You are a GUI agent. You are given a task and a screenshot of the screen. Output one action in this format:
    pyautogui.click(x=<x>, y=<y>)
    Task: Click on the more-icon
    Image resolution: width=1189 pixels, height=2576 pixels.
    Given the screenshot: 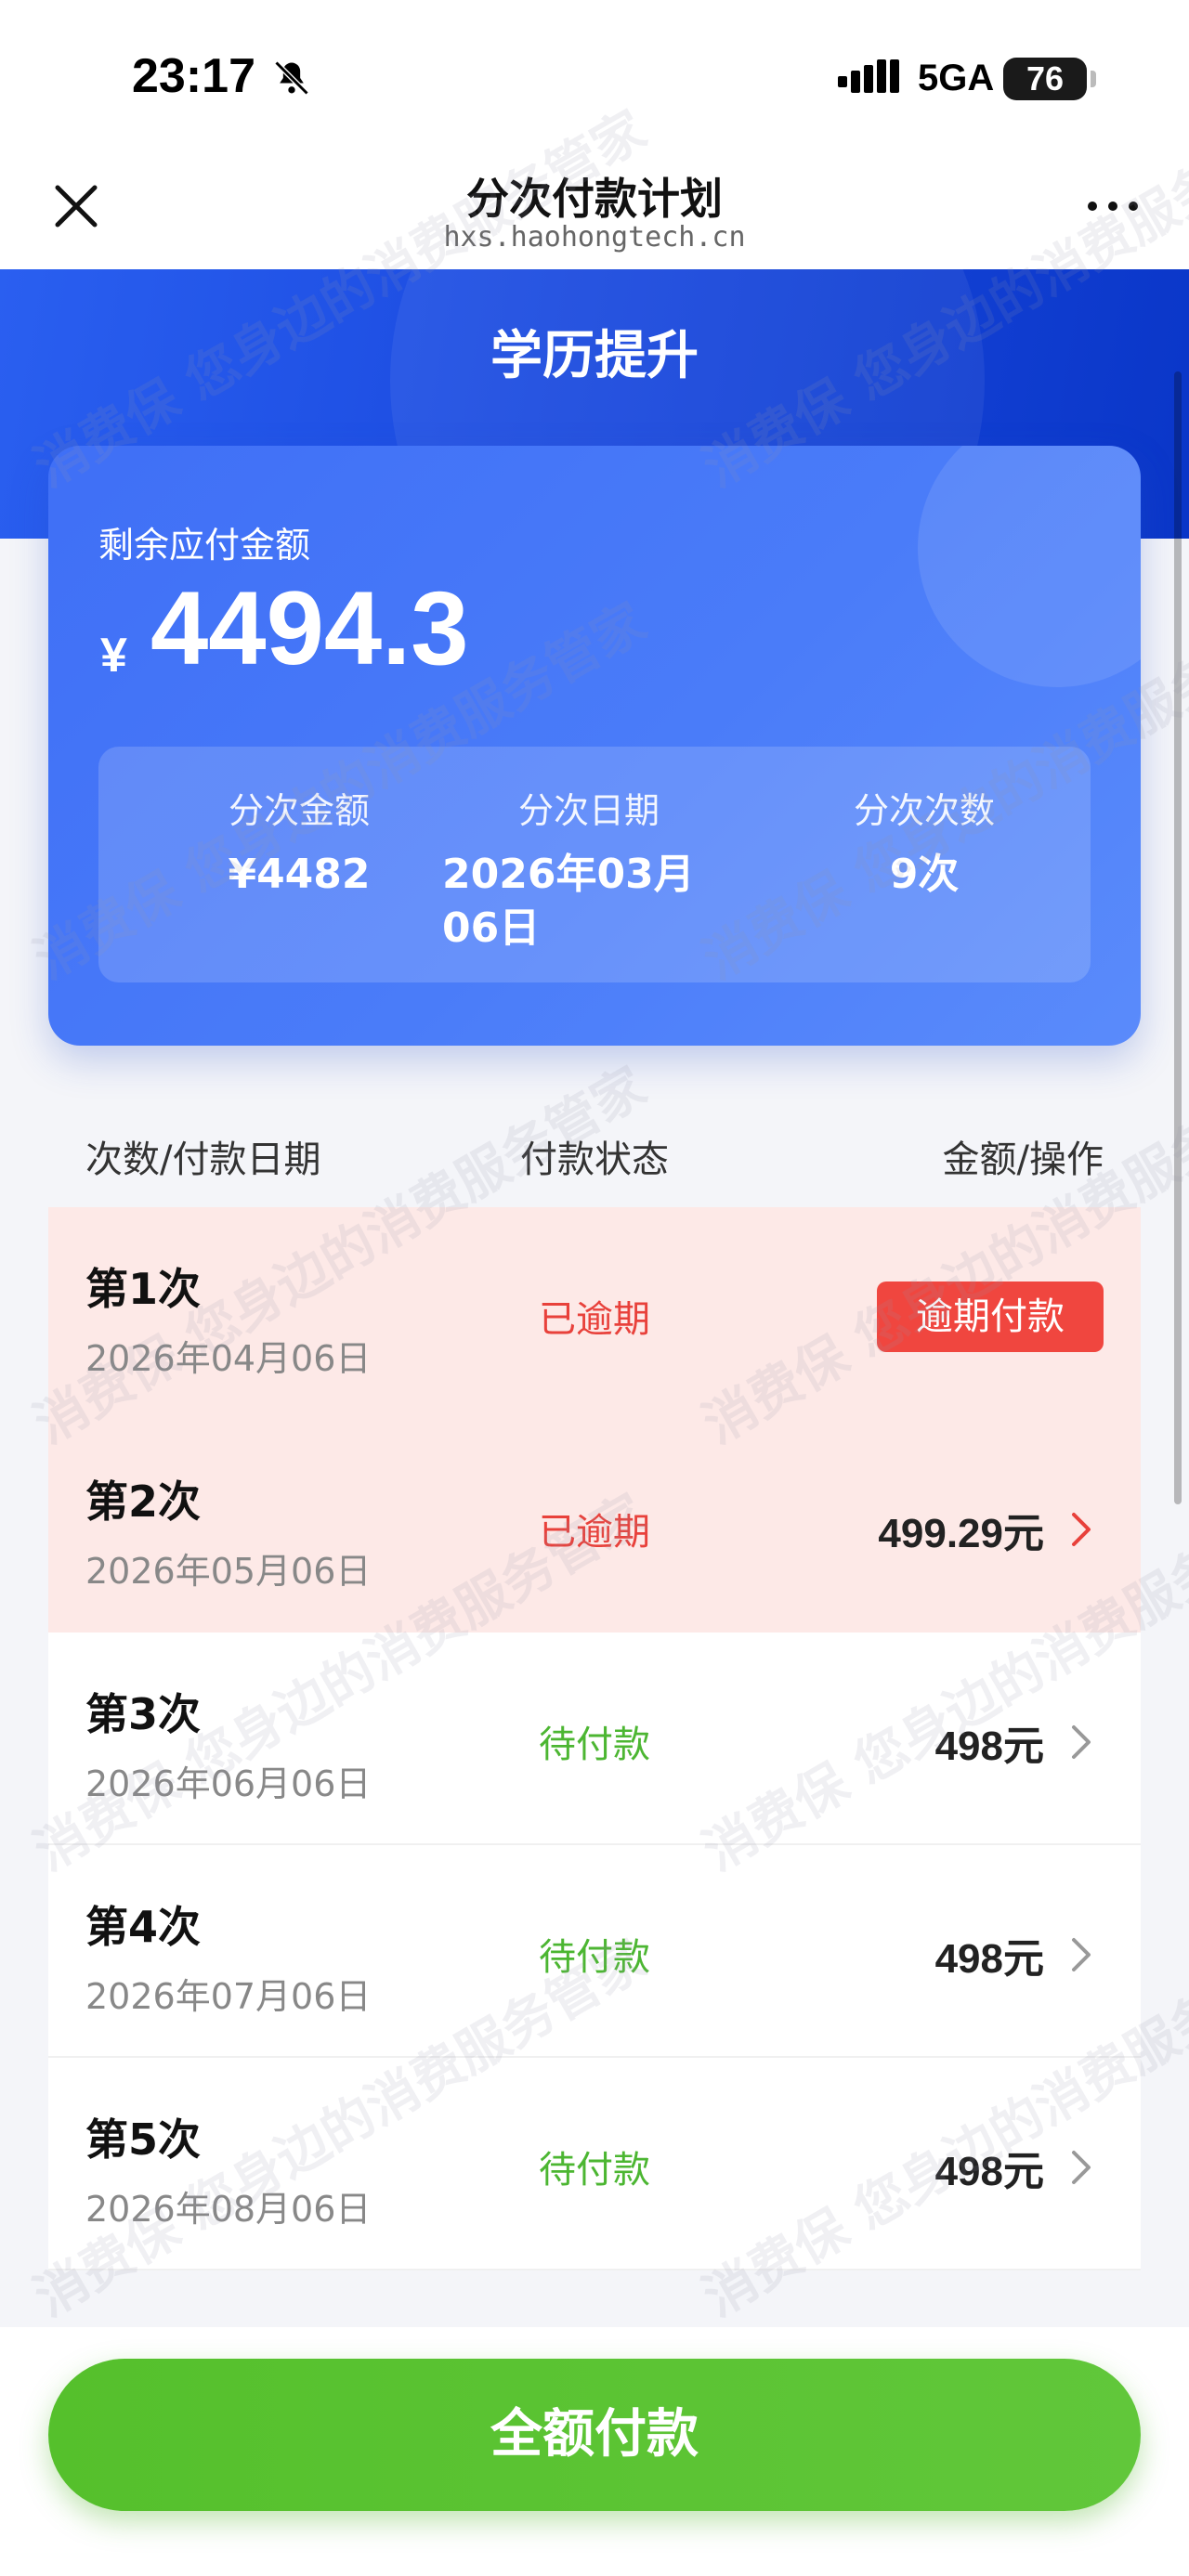 What is the action you would take?
    pyautogui.click(x=1113, y=206)
    